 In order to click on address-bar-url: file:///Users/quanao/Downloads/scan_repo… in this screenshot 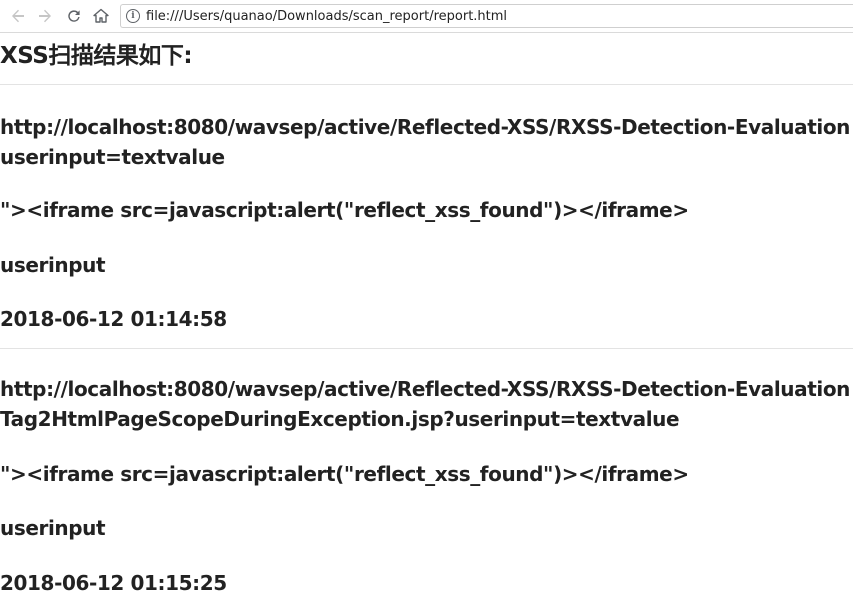, I will do `click(326, 16)`.